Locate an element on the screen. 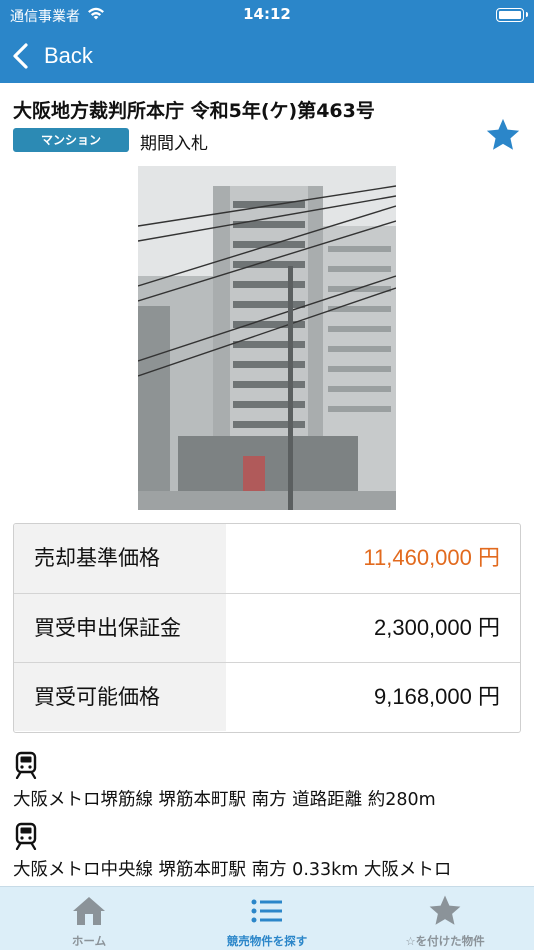 The height and width of the screenshot is (950, 534). tab-label: ☆を付けた物件 is located at coordinates (445, 941).